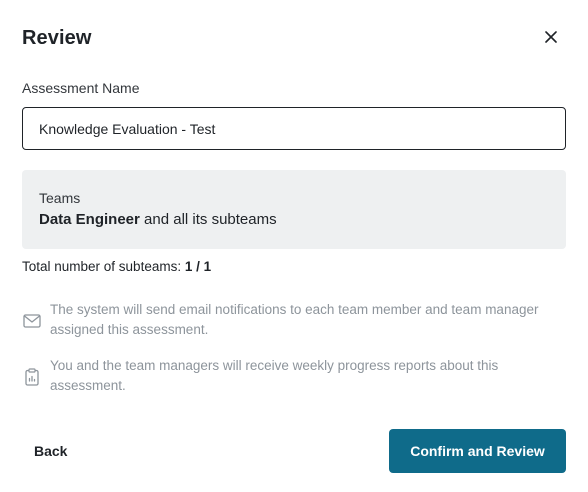 This screenshot has height=492, width=588. What do you see at coordinates (294, 128) in the screenshot?
I see `assessment-name-input` at bounding box center [294, 128].